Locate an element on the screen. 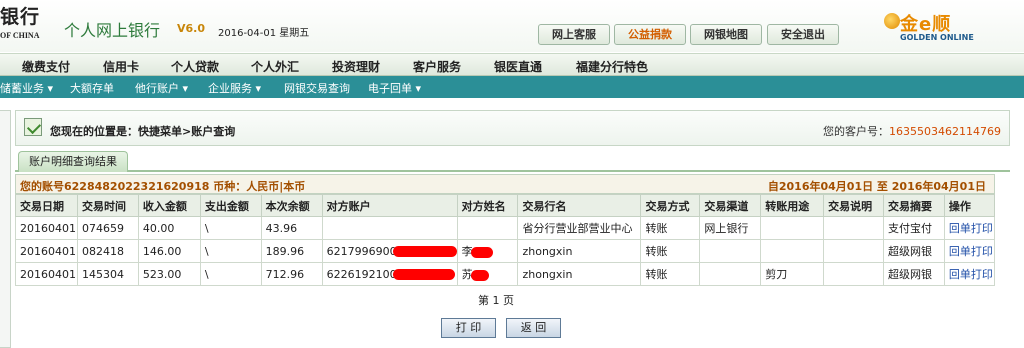 The height and width of the screenshot is (348, 1024). golden-coin-icon is located at coordinates (892, 21).